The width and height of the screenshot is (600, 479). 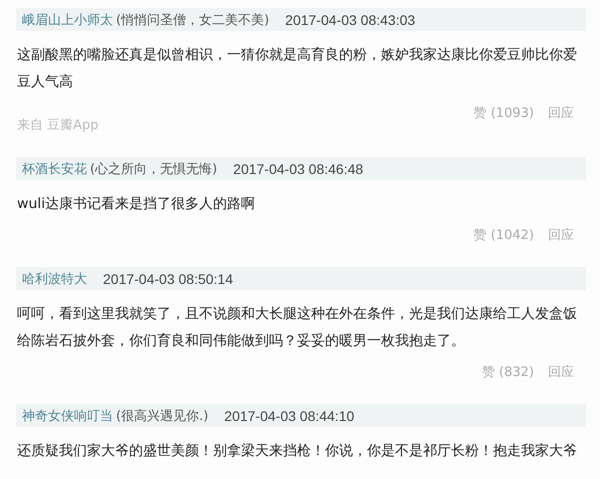 What do you see at coordinates (297, 451) in the screenshot?
I see `comment-text: 还质疑我们家大爷的盛世美颜！别拿梁天来挡枪！你说，你是不是祁厅长粉！抱走我家大爷` at bounding box center [297, 451].